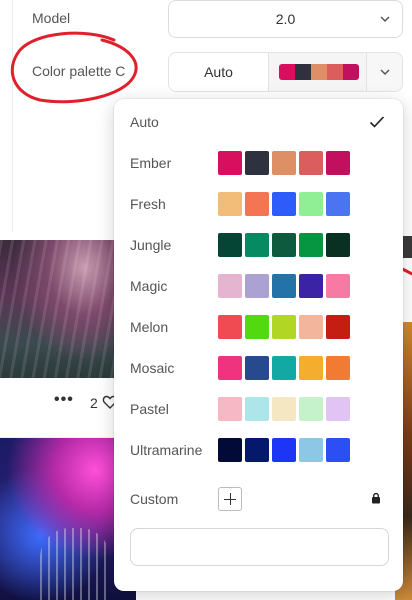 This screenshot has height=600, width=412. What do you see at coordinates (377, 122) in the screenshot?
I see `checkmark-icon` at bounding box center [377, 122].